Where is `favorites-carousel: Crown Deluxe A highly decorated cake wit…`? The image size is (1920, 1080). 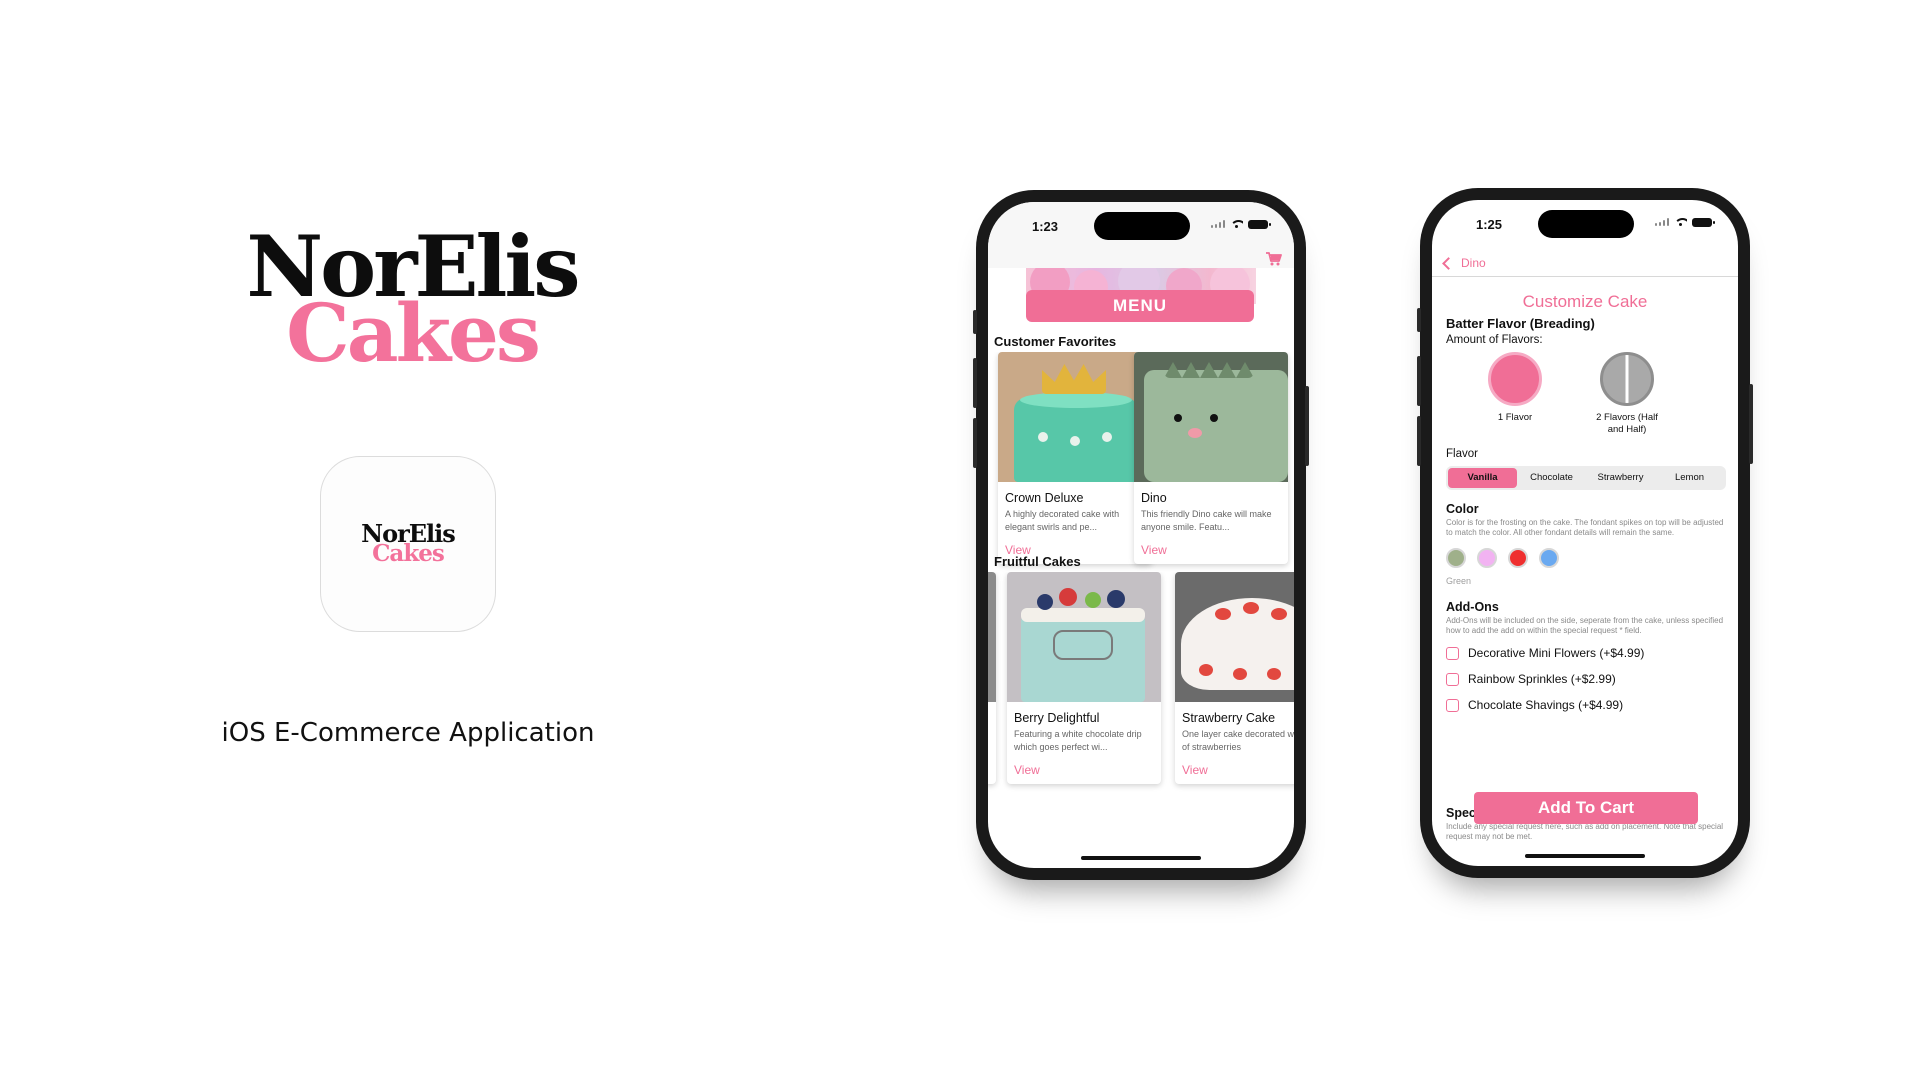
favorites-carousel: Crown Deluxe A highly decorated cake wit… is located at coordinates (1141, 462).